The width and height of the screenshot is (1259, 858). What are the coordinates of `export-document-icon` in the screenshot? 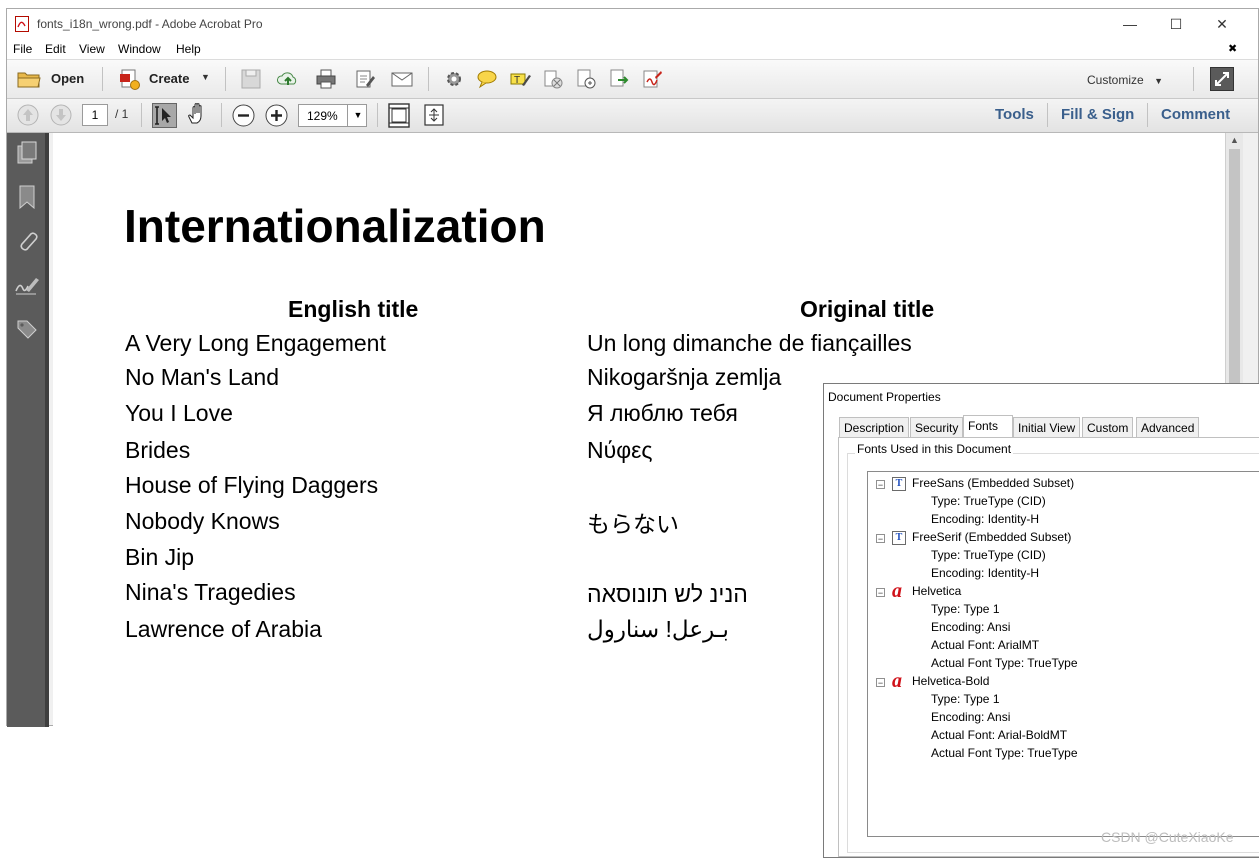 It's located at (619, 79).